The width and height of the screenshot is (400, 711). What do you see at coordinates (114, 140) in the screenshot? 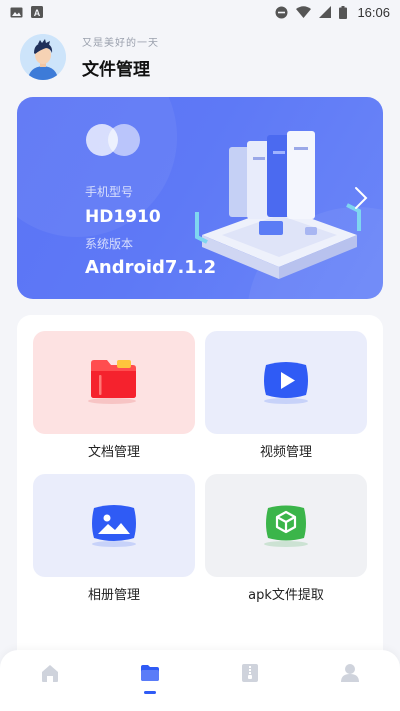
I see `device-logo-icon` at bounding box center [114, 140].